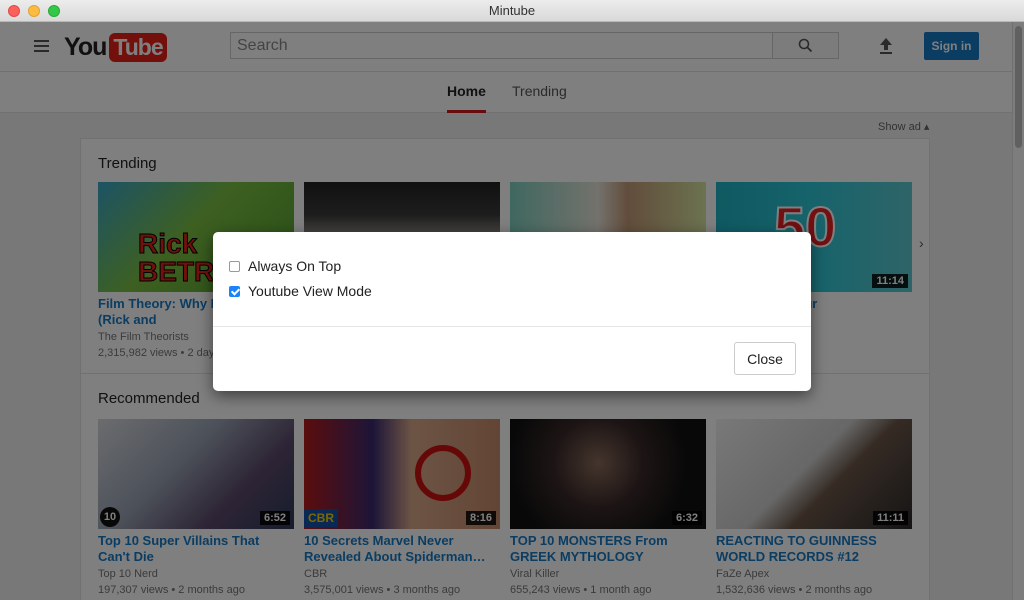  What do you see at coordinates (234, 266) in the screenshot?
I see `always-on-top-checkbox` at bounding box center [234, 266].